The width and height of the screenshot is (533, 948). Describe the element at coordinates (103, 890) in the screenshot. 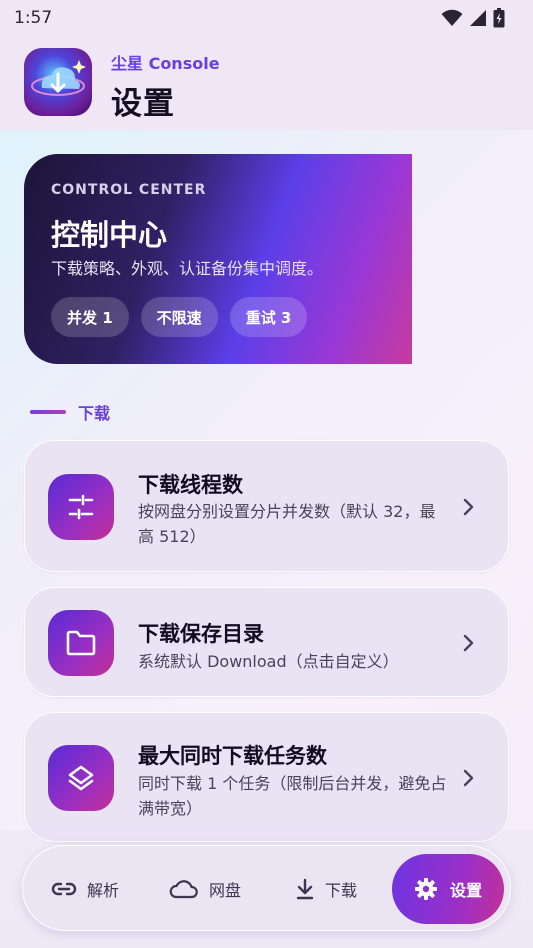

I see `nav-label: 解析` at that location.